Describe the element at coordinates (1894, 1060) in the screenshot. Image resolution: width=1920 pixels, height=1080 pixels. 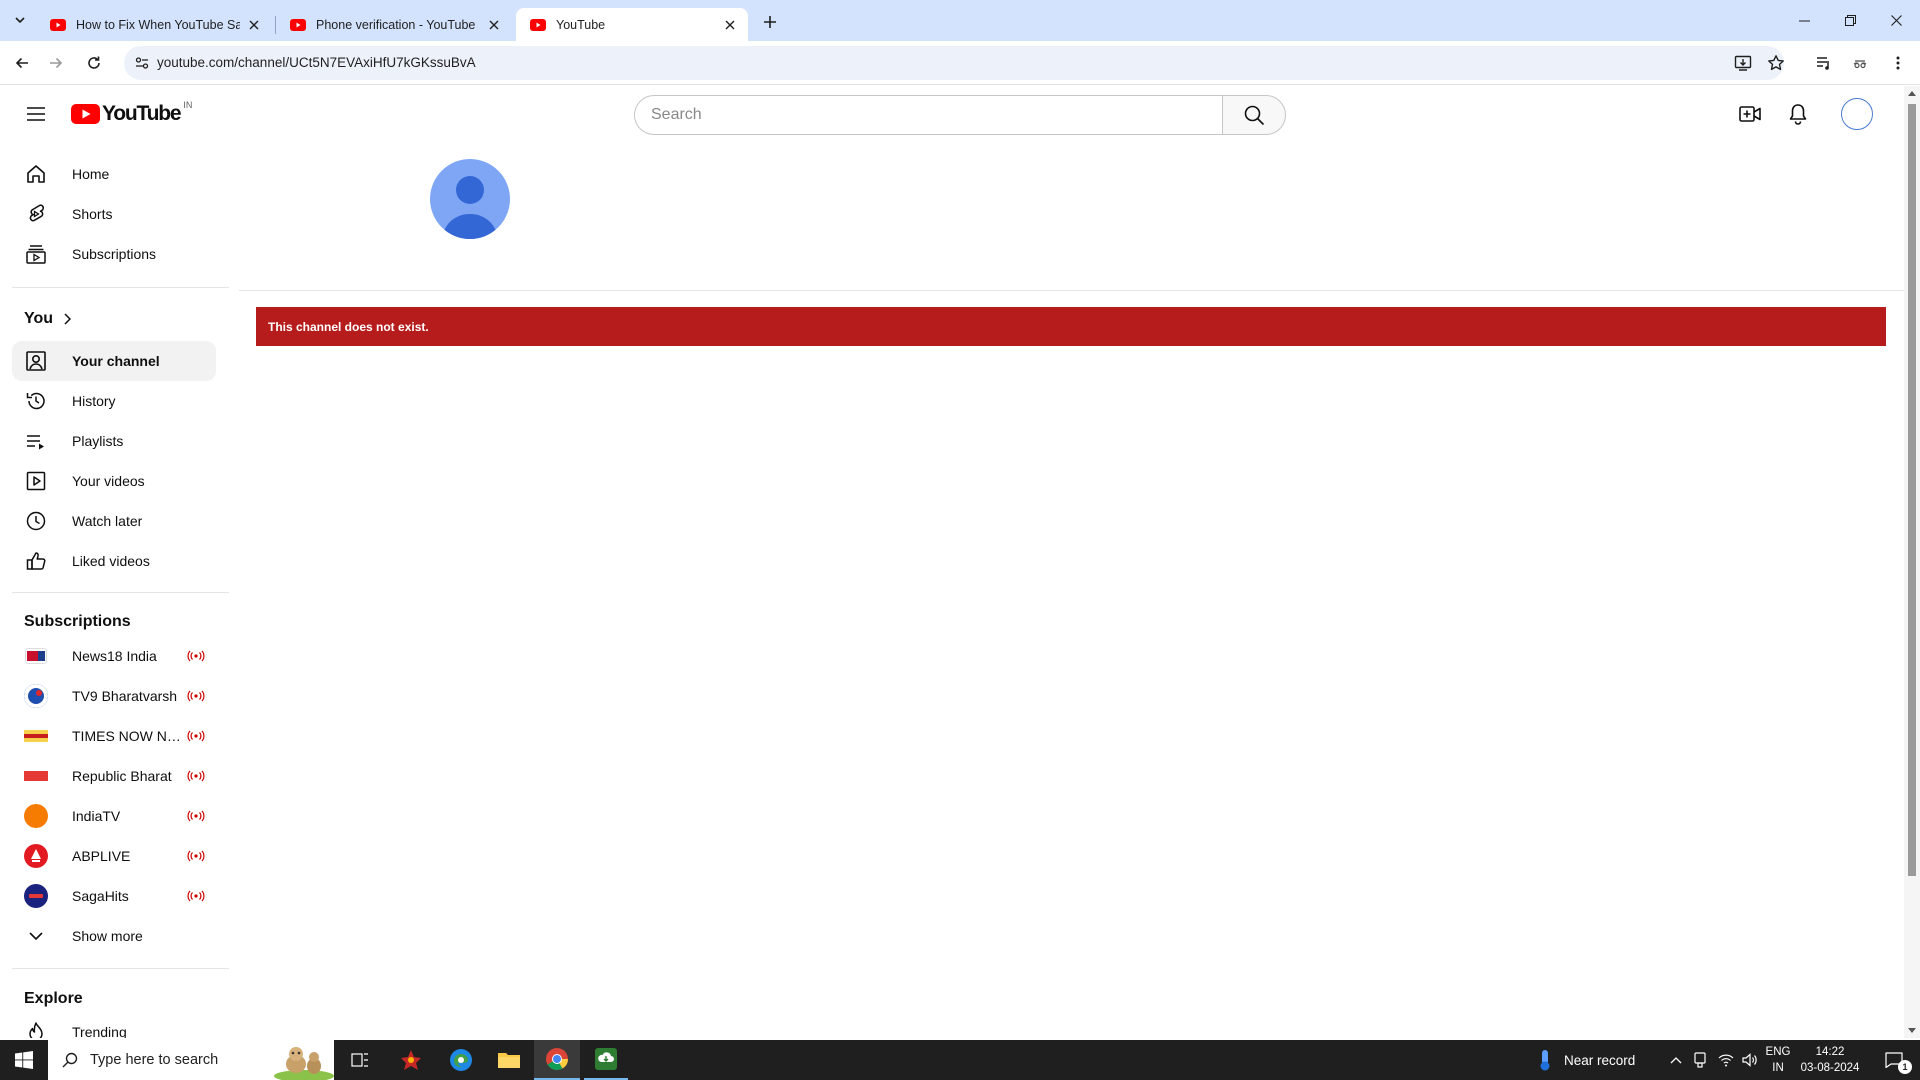
I see `notification-center-button: 1` at that location.